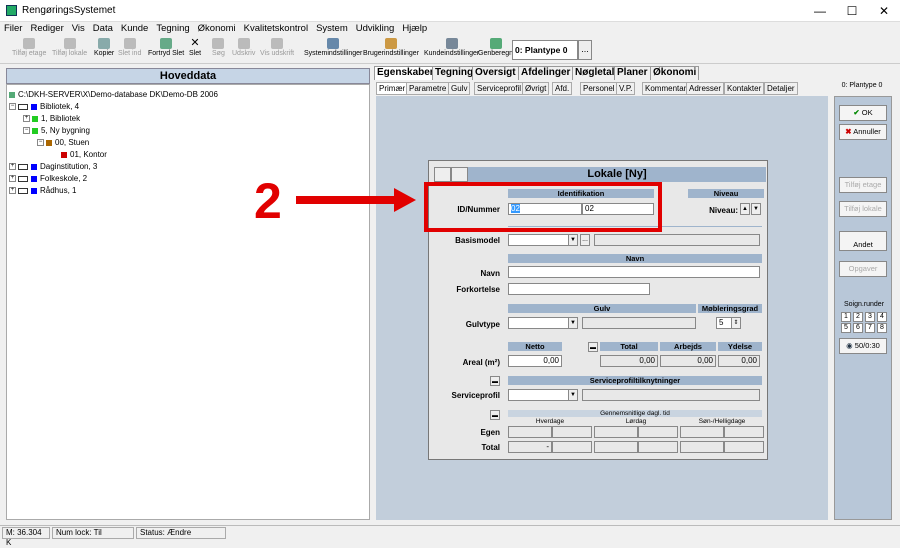 This screenshot has height=548, width=900. Describe the element at coordinates (46, 28) in the screenshot. I see `menu-rediger: Rediger` at that location.